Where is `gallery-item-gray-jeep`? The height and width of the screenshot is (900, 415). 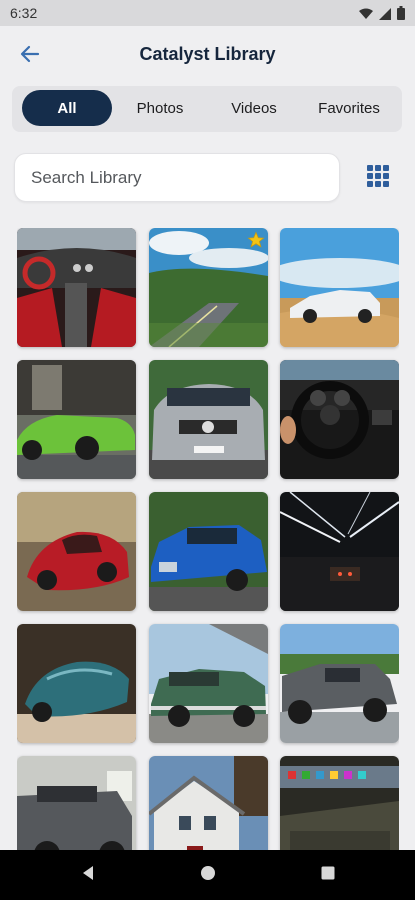
gallery-item-gray-jeep is located at coordinates (76, 803).